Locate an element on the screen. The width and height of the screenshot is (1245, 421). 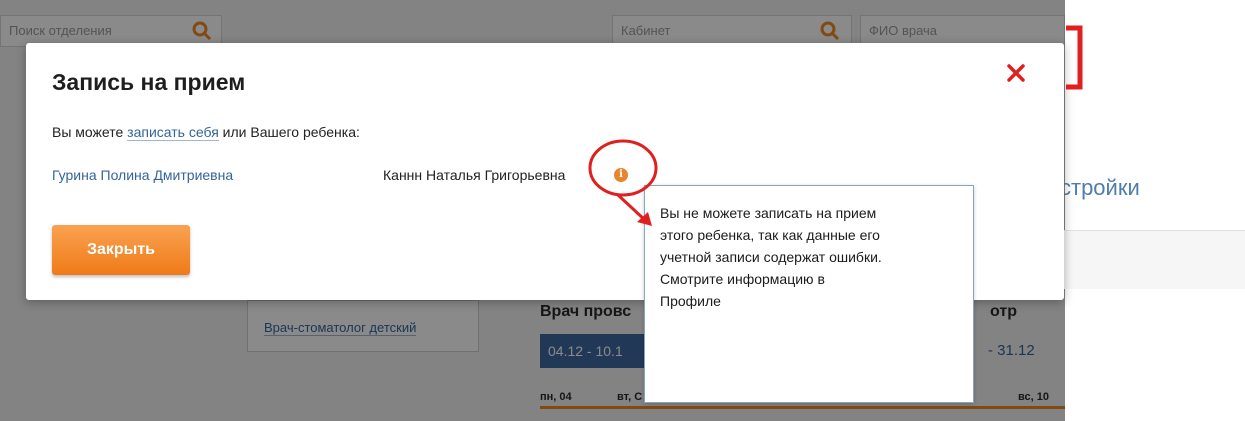
child-link: Гурина Полина Дмитриевна is located at coordinates (142, 175).